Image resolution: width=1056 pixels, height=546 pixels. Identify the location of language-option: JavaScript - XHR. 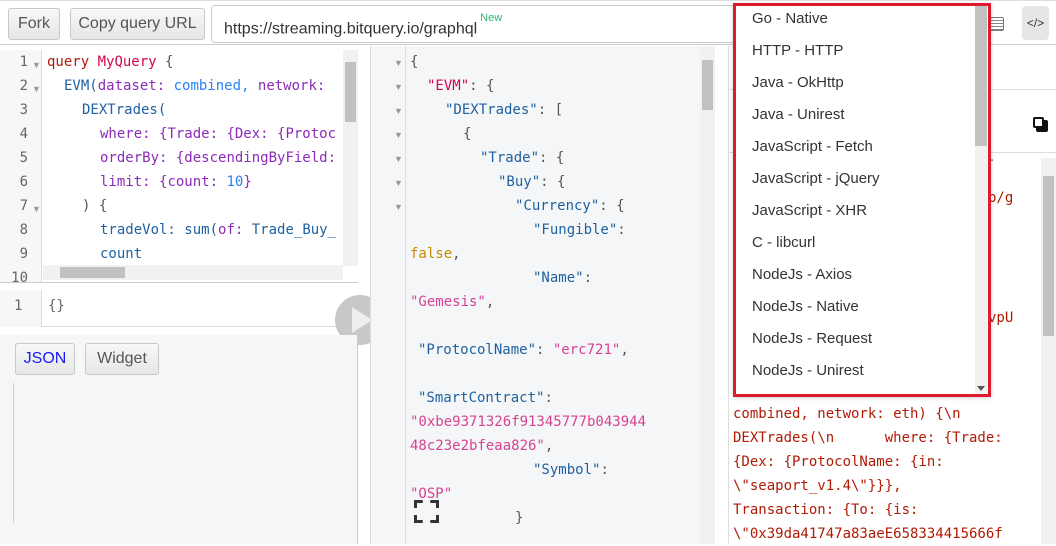
(809, 210).